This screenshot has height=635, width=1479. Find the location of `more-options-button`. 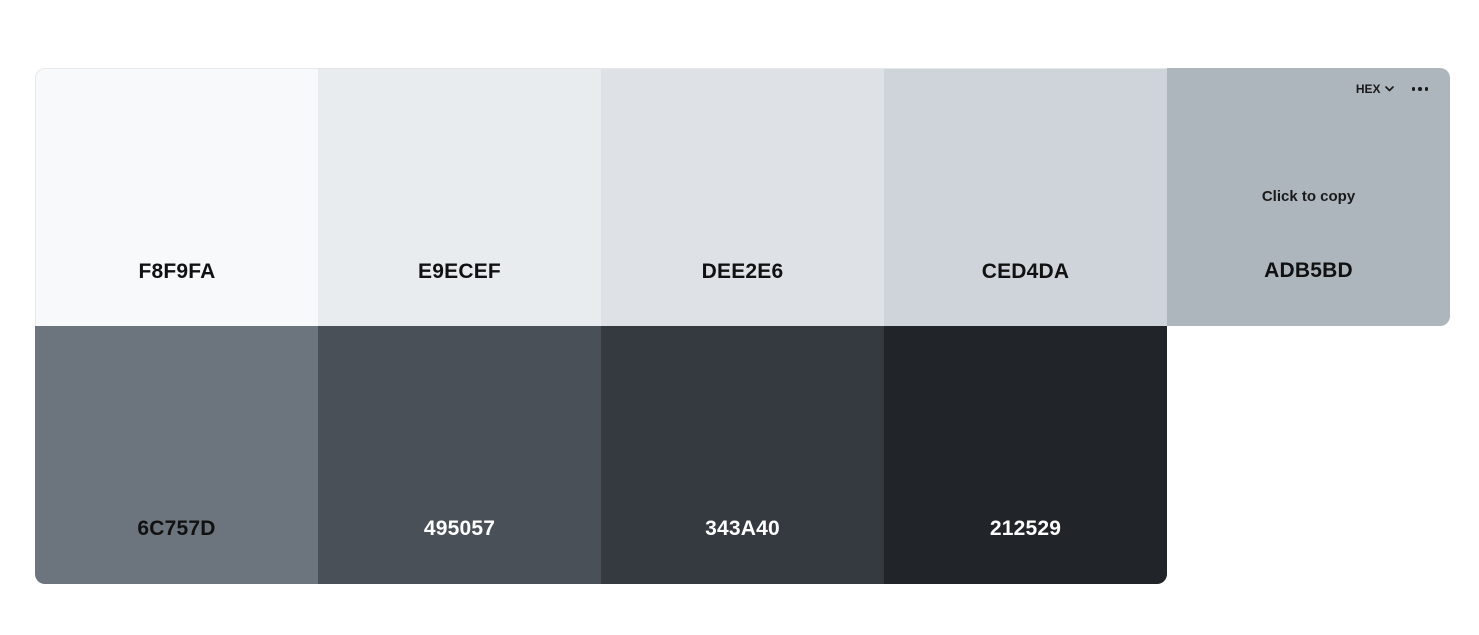

more-options-button is located at coordinates (1419, 89).